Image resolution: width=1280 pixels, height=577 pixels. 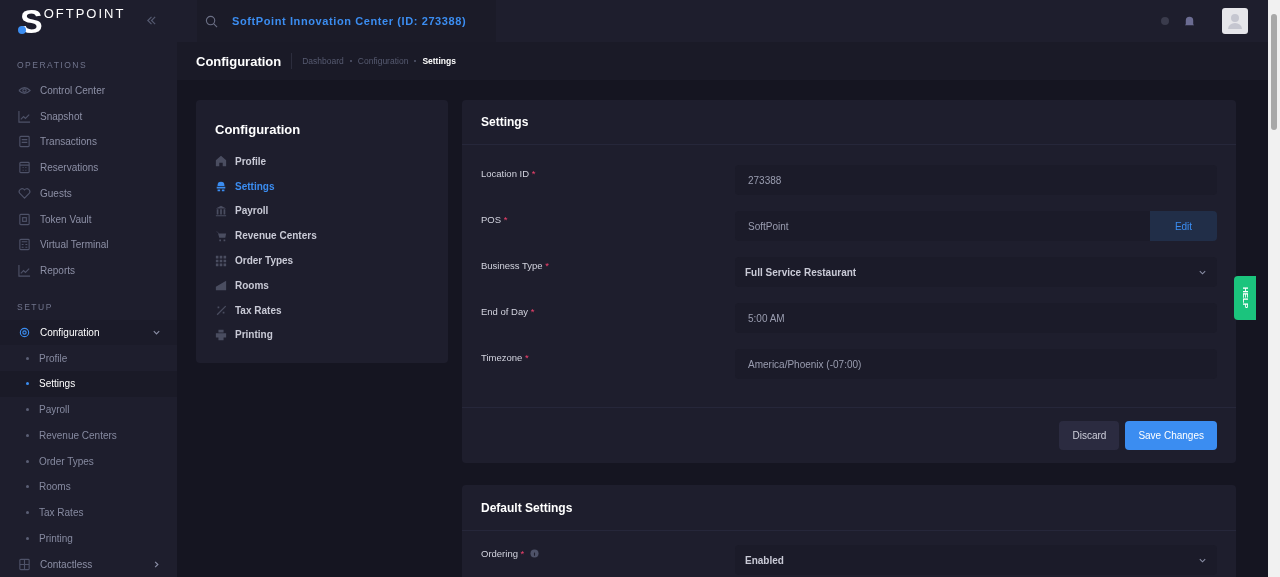 What do you see at coordinates (221, 310) in the screenshot?
I see `percent-icon` at bounding box center [221, 310].